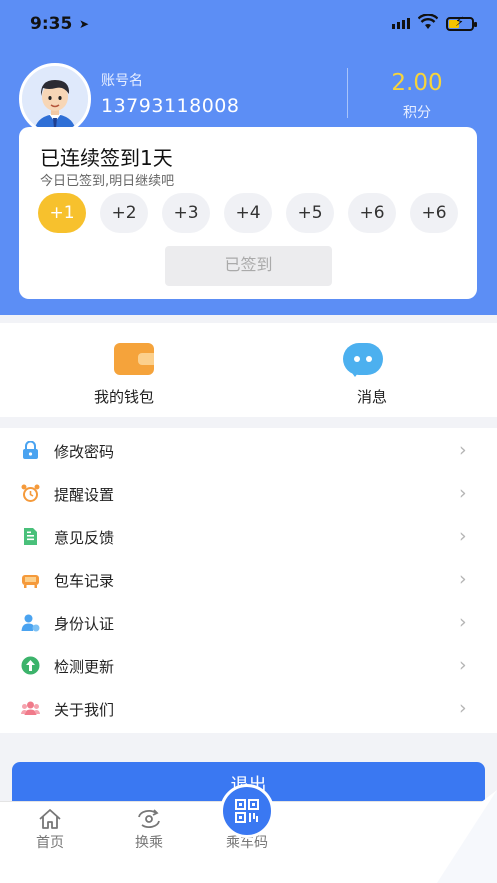 The image size is (497, 883). Describe the element at coordinates (248, 25) in the screenshot. I see `status-bar: 9:35 ➤ ⚡` at that location.